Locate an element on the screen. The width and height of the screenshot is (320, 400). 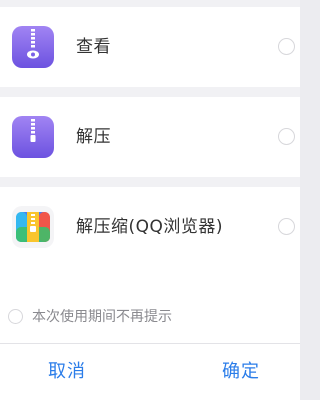
remember-checkbox is located at coordinates (15, 316).